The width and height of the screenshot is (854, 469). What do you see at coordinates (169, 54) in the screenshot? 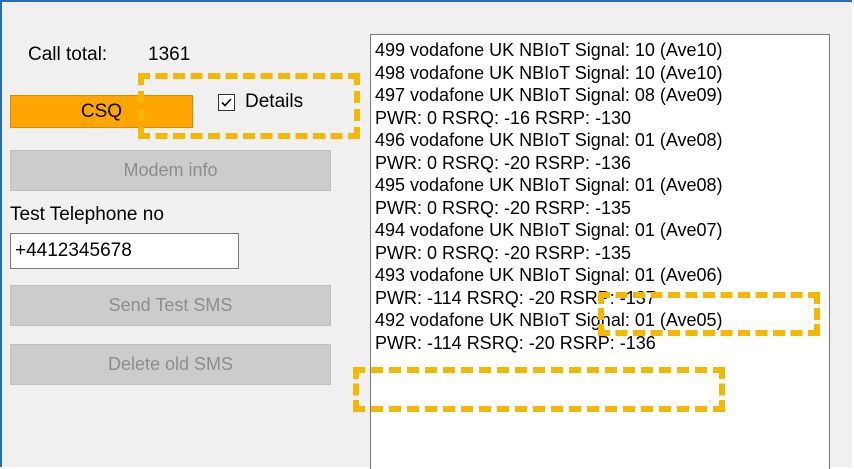
I see `call-total-value: 1361` at bounding box center [169, 54].